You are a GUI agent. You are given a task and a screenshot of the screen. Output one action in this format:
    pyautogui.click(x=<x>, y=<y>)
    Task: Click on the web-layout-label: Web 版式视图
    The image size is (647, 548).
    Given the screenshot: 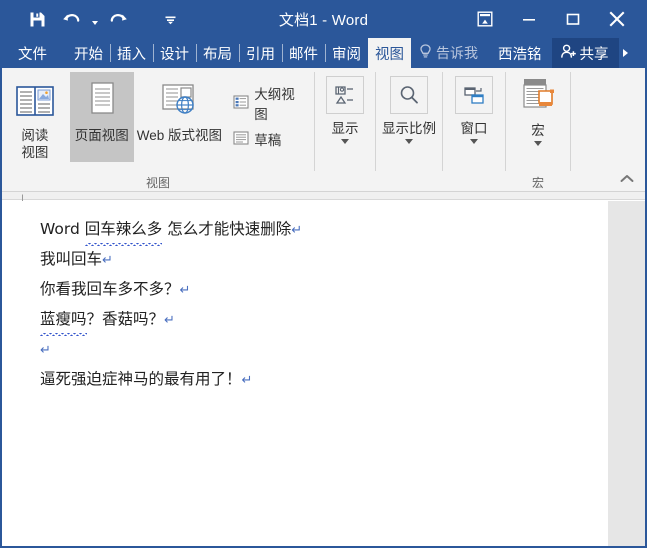 What is the action you would take?
    pyautogui.click(x=179, y=135)
    